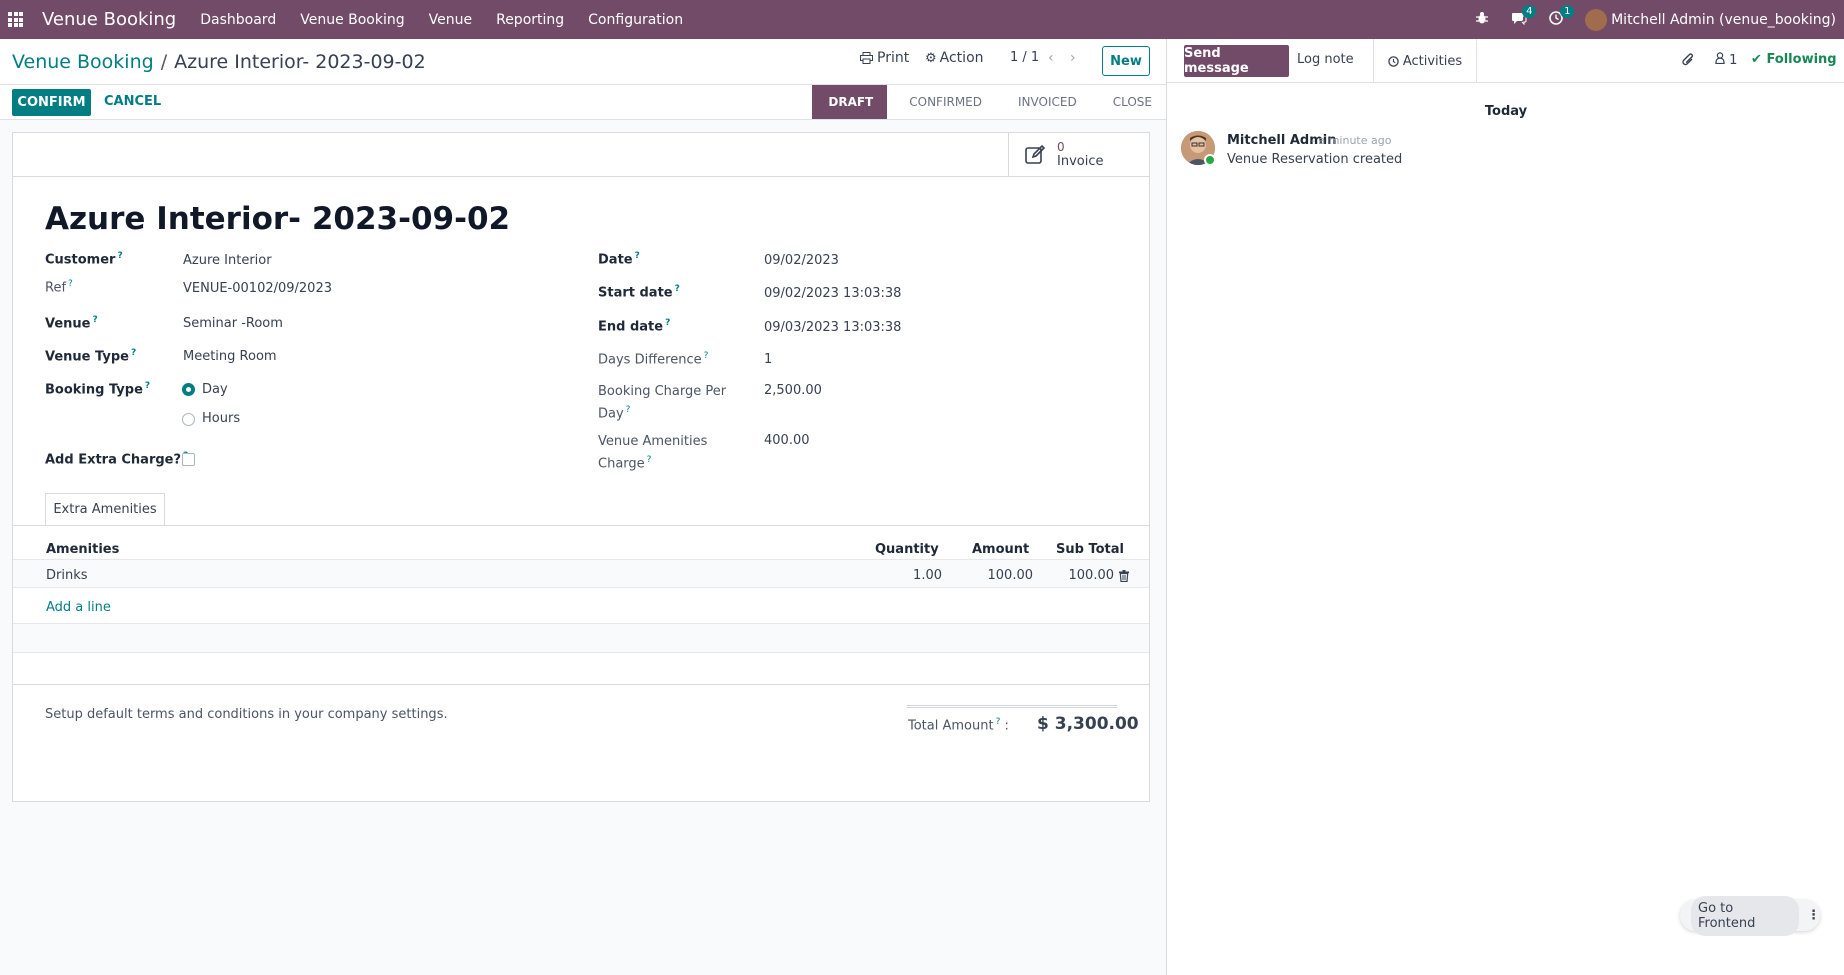  I want to click on pager-next-icon: ›, so click(1073, 58).